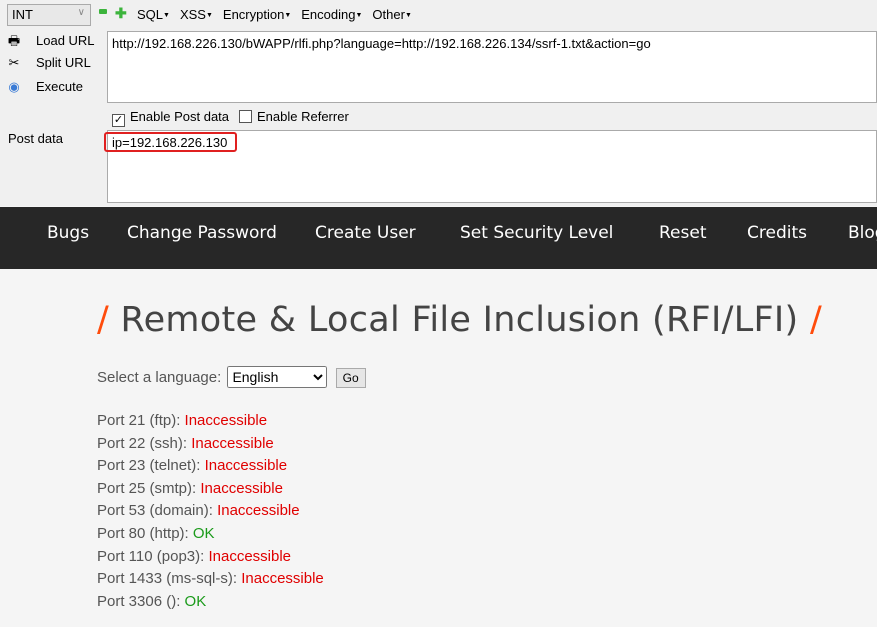  Describe the element at coordinates (103, 11) in the screenshot. I see `minus-icon` at that location.